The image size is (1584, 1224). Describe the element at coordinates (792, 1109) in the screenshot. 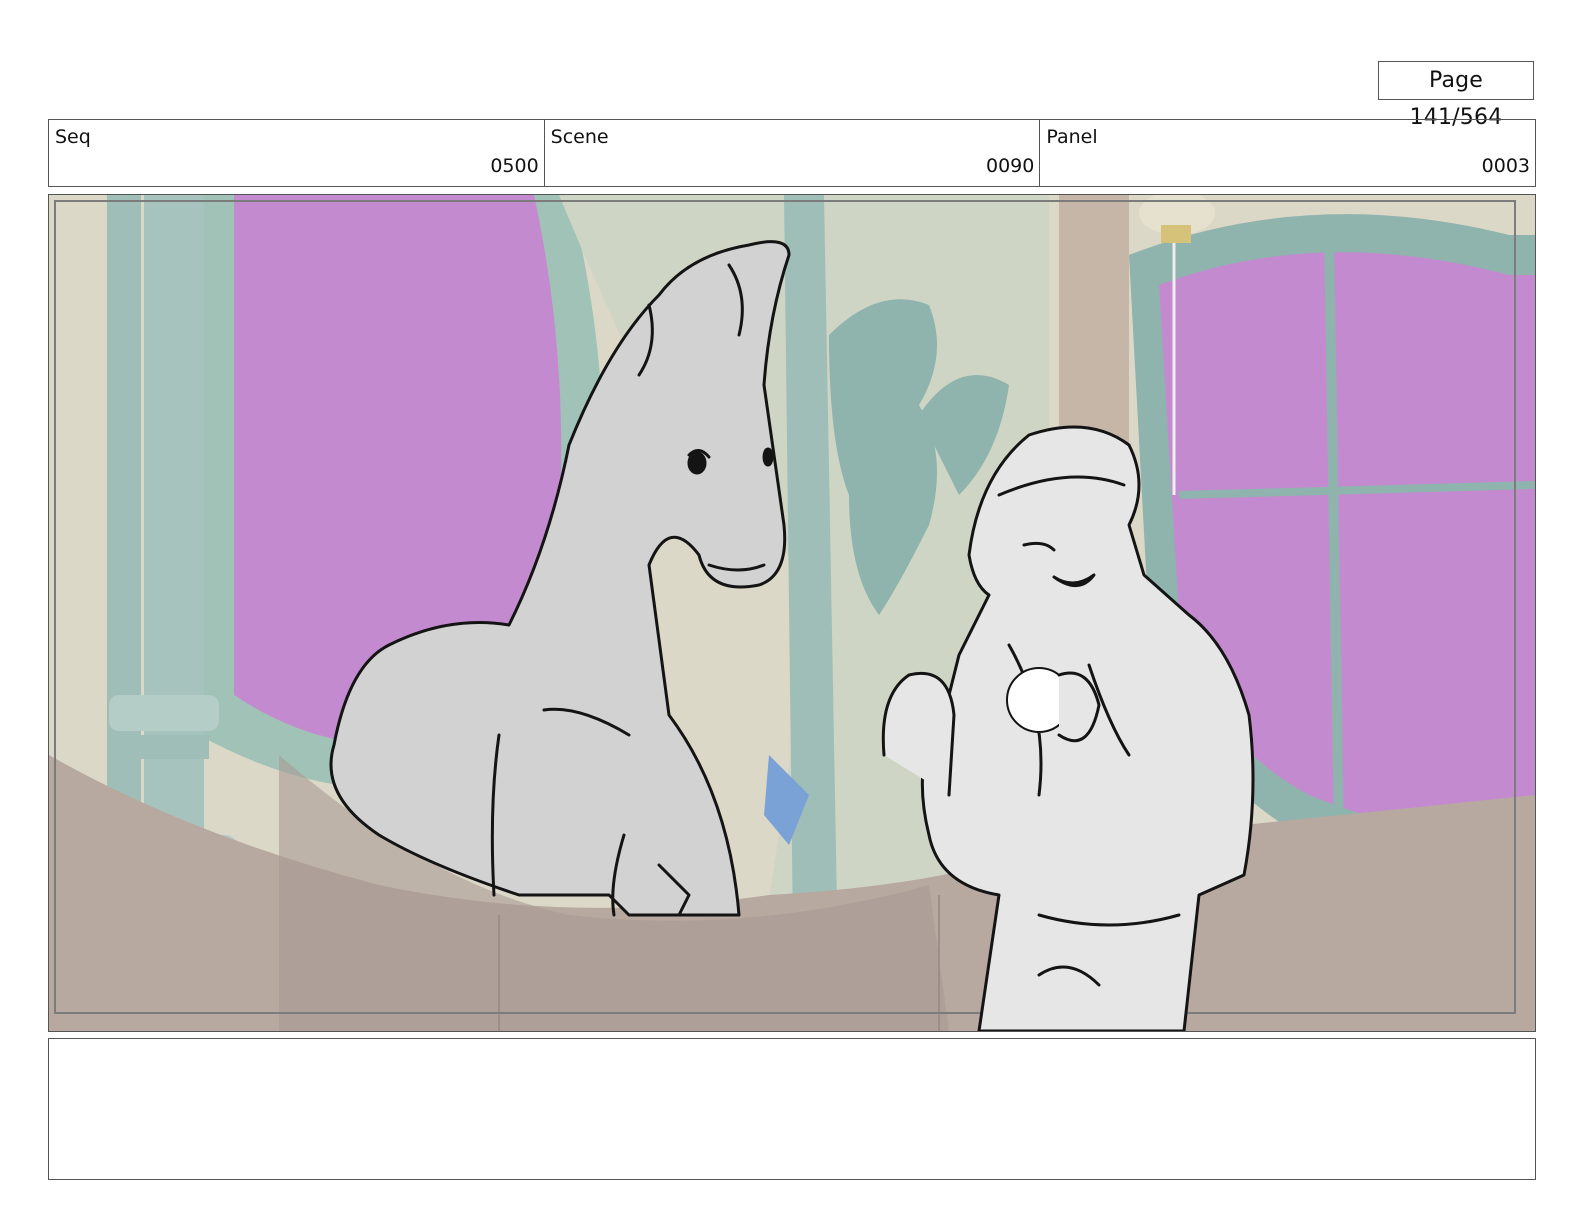

I see `notes-box` at that location.